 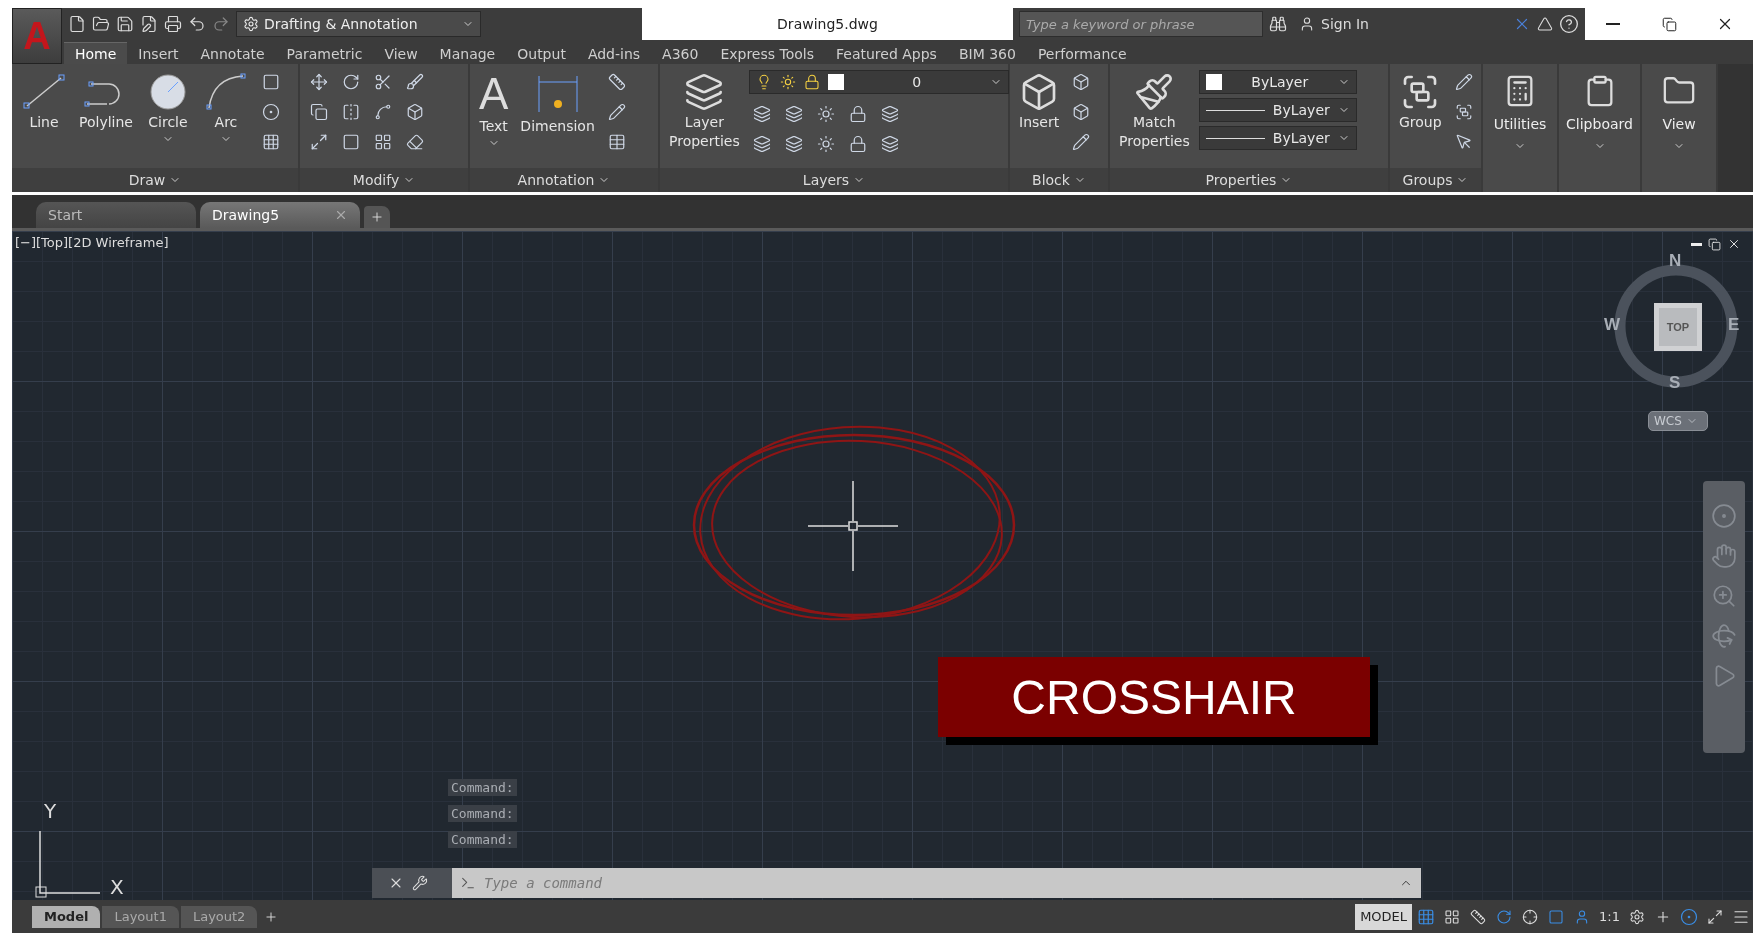 What do you see at coordinates (1675, 383) in the screenshot?
I see `compass-label: S` at bounding box center [1675, 383].